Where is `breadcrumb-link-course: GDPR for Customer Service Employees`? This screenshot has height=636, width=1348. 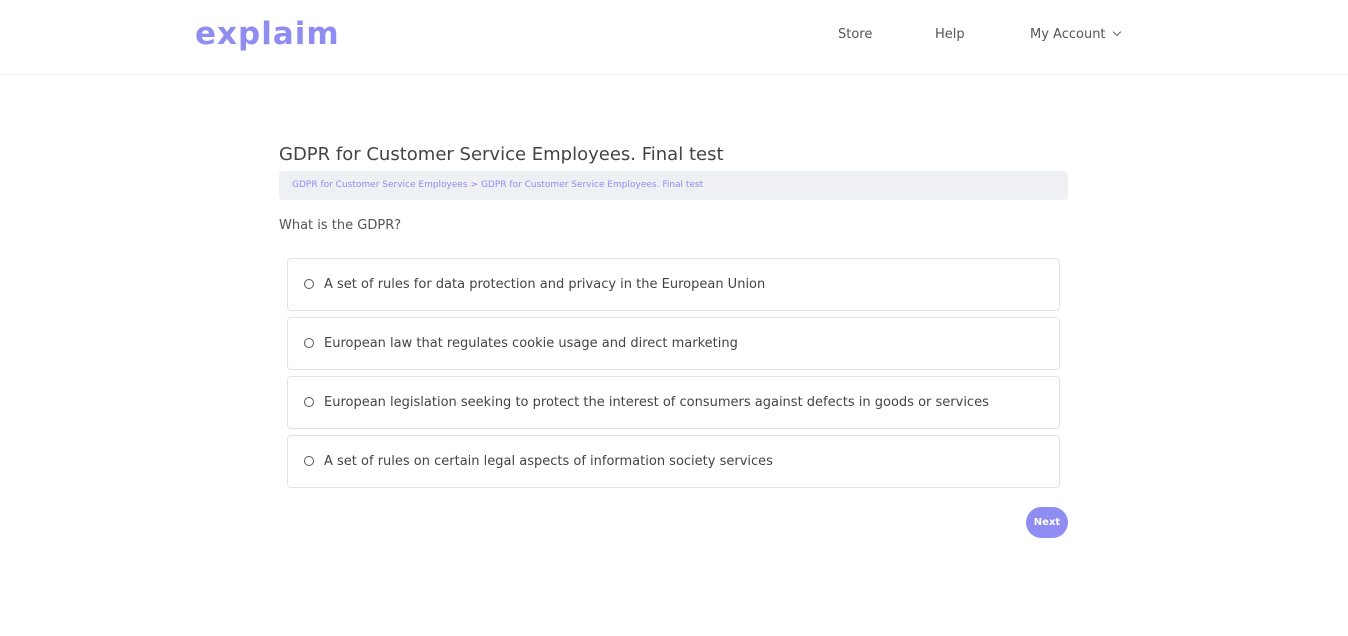 breadcrumb-link-course: GDPR for Customer Service Employees is located at coordinates (380, 185).